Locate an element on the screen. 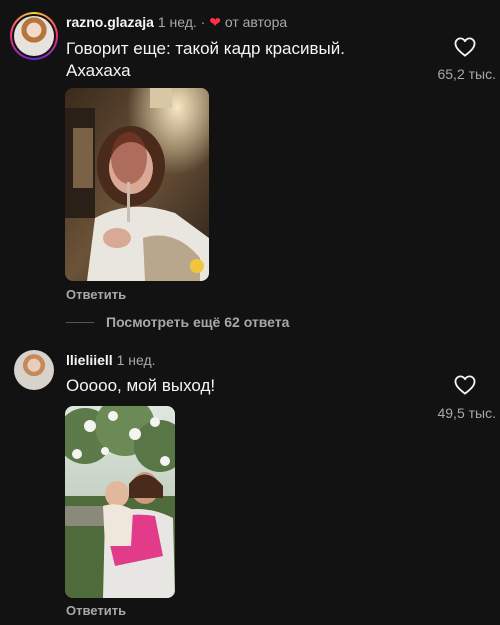  comment-2-text: Ооооо, мой выход! is located at coordinates (141, 385).